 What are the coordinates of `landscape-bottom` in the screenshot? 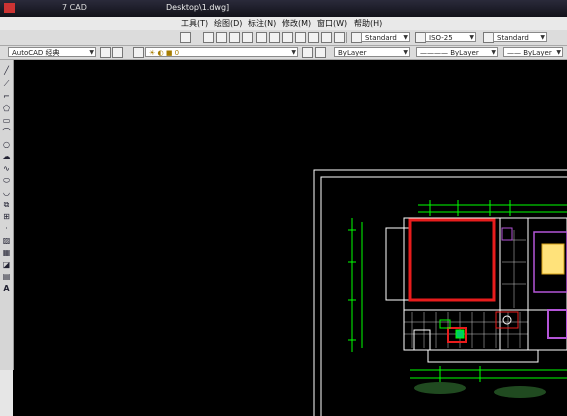 It's located at (480, 390).